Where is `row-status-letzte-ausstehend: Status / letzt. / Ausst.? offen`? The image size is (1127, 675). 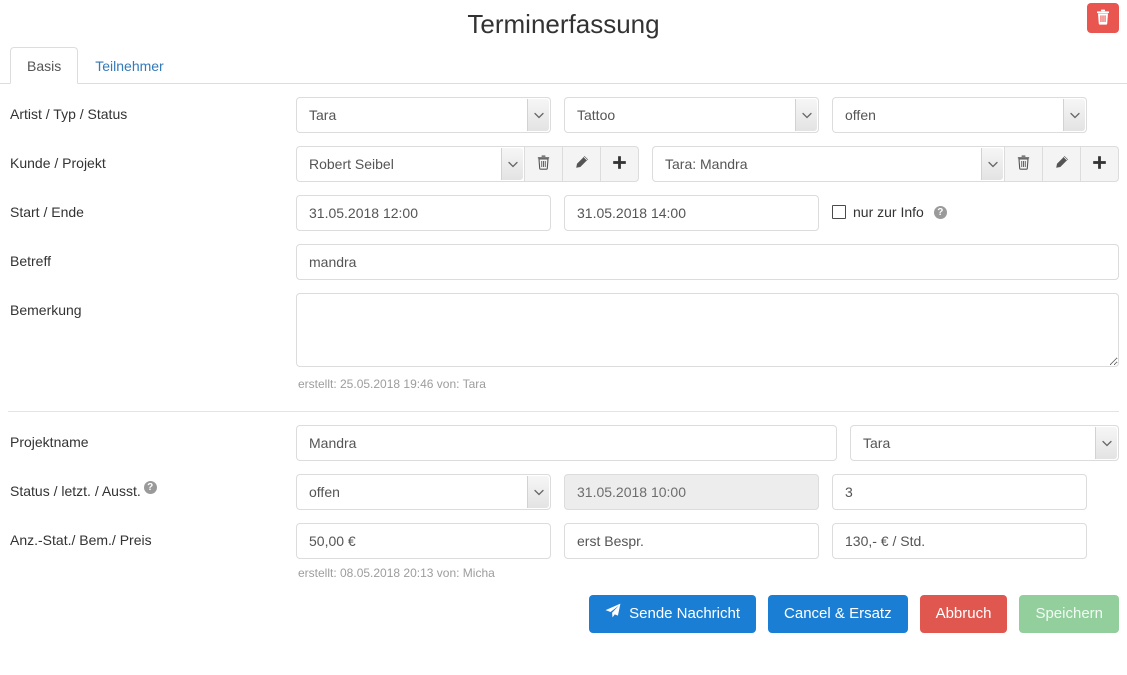 row-status-letzte-ausstehend: Status / letzt. / Ausst.? offen is located at coordinates (563, 492).